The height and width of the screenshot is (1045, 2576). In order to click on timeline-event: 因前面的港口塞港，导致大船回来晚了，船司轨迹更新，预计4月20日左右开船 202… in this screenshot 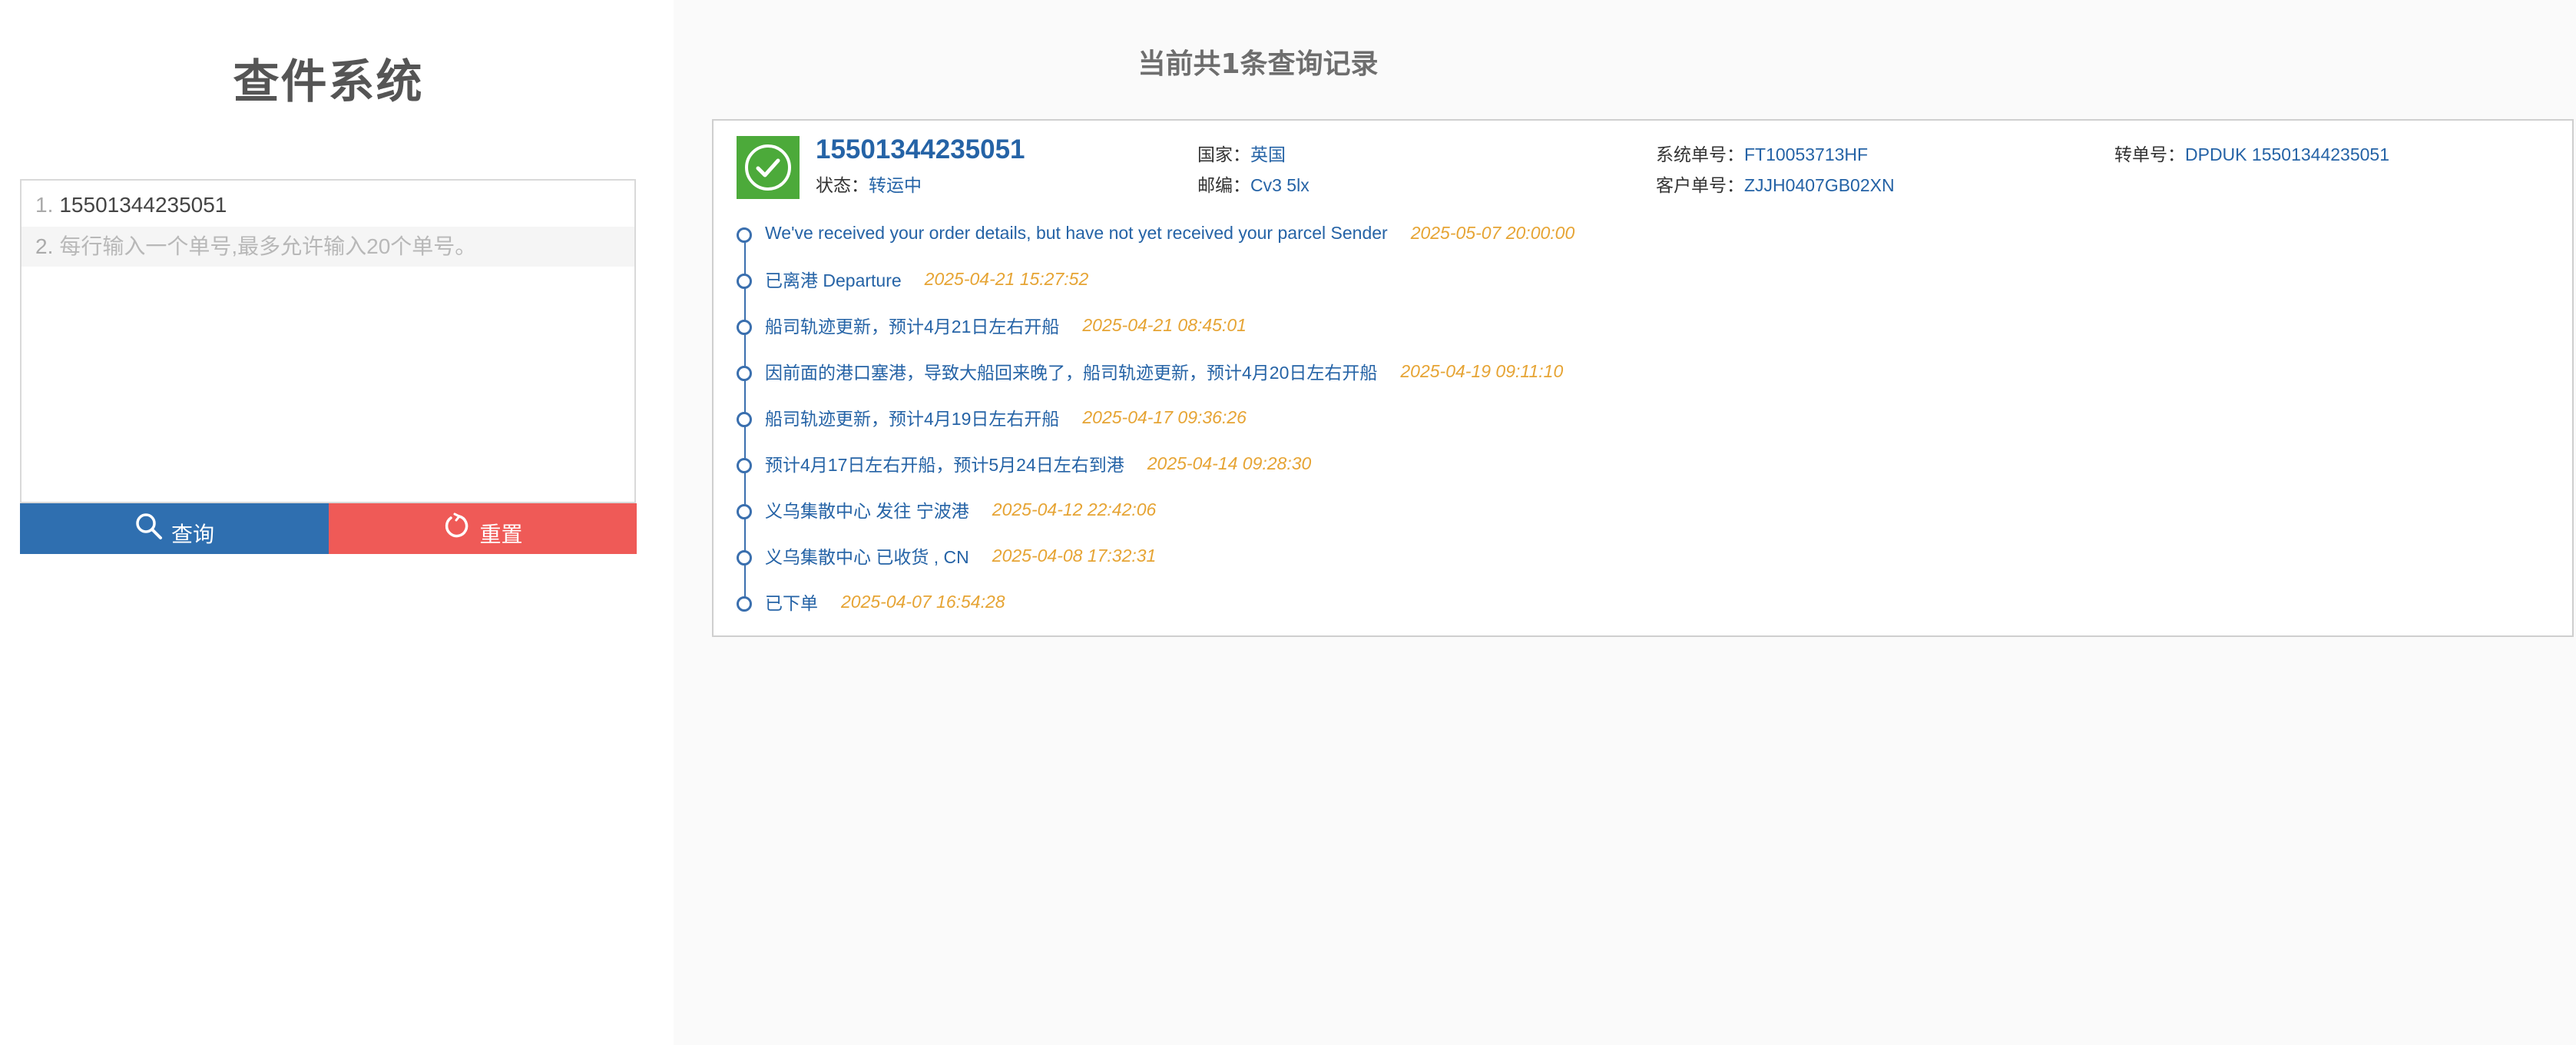, I will do `click(1150, 371)`.